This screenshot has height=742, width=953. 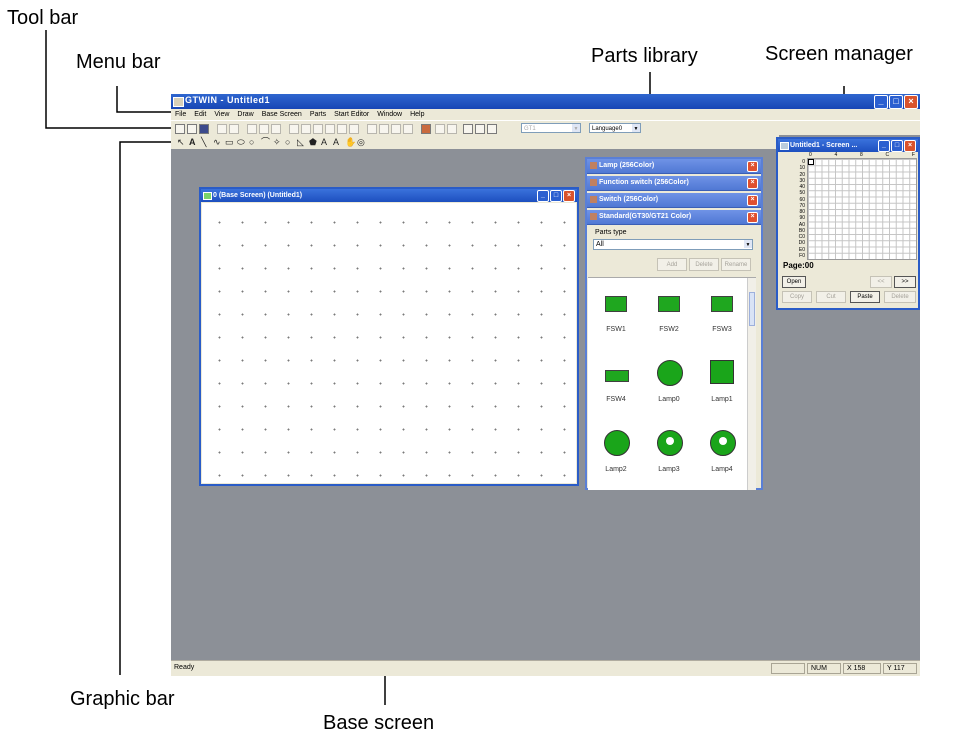 What do you see at coordinates (797, 297) in the screenshot?
I see `copy-button: Copy` at bounding box center [797, 297].